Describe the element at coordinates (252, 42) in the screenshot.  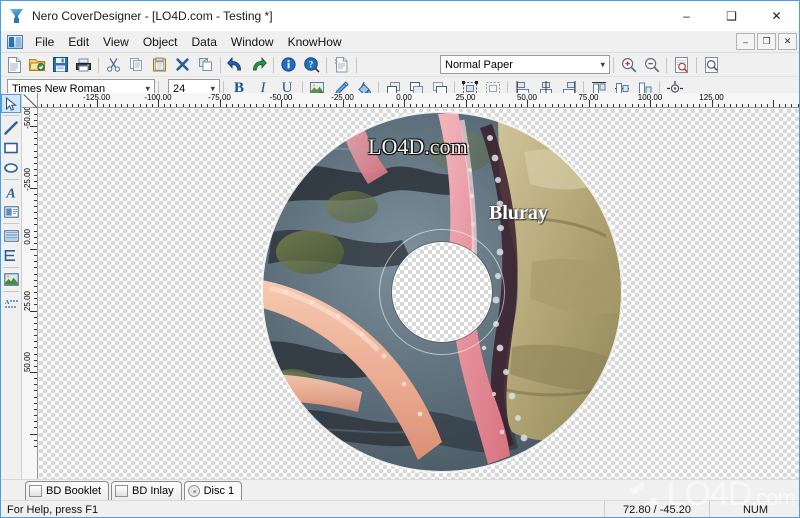
I see `menu-window: Window` at that location.